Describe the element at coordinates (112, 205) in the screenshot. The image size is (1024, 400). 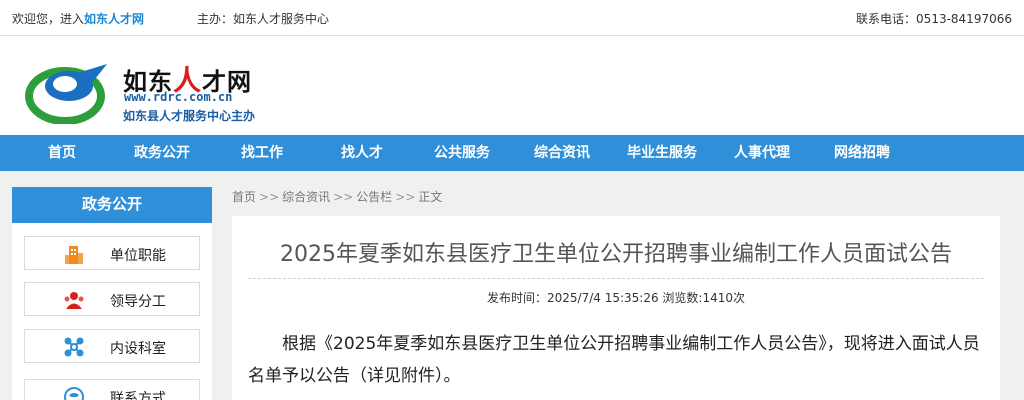
I see `sidebar-title: 政务公开` at that location.